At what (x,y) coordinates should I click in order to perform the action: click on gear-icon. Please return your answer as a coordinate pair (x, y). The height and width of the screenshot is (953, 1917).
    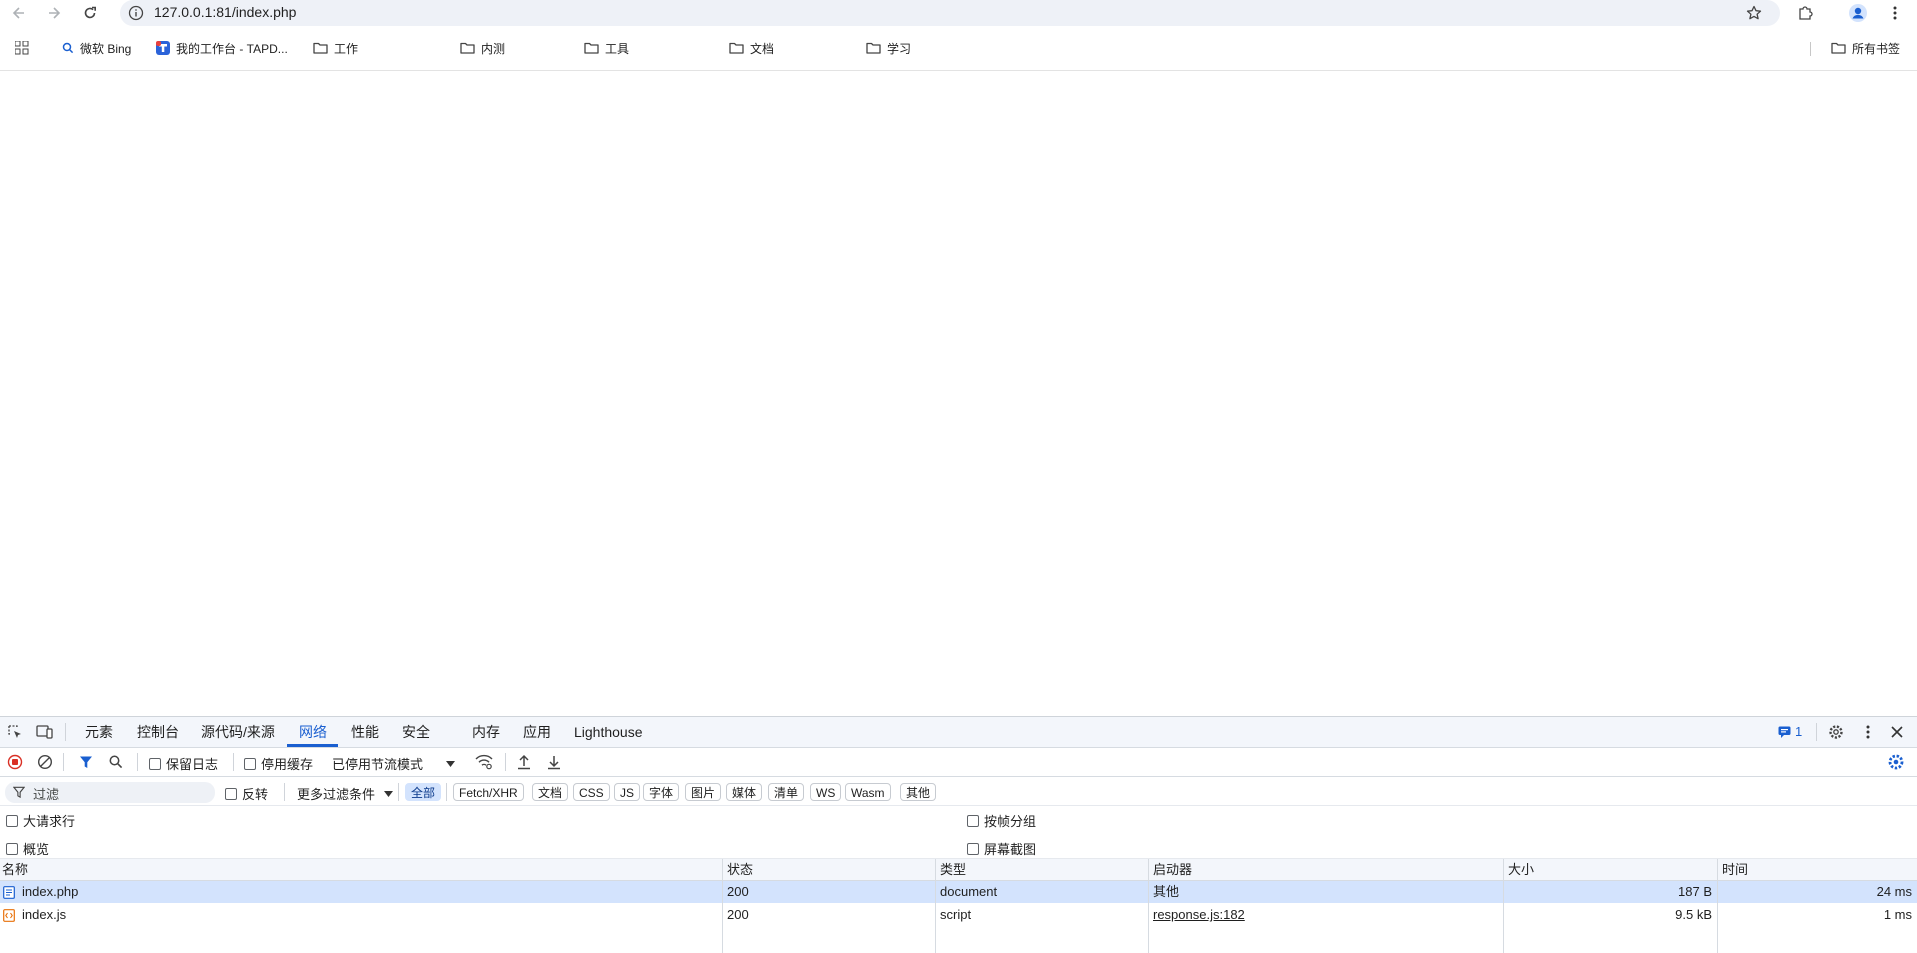
    Looking at the image, I should click on (1896, 762).